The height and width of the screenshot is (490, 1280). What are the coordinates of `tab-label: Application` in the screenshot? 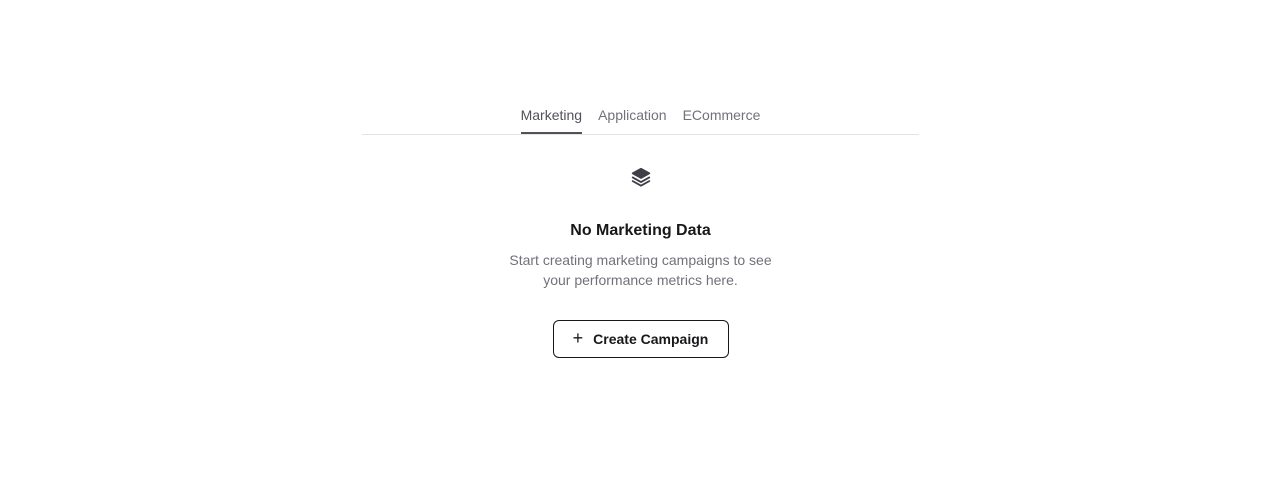 It's located at (632, 114).